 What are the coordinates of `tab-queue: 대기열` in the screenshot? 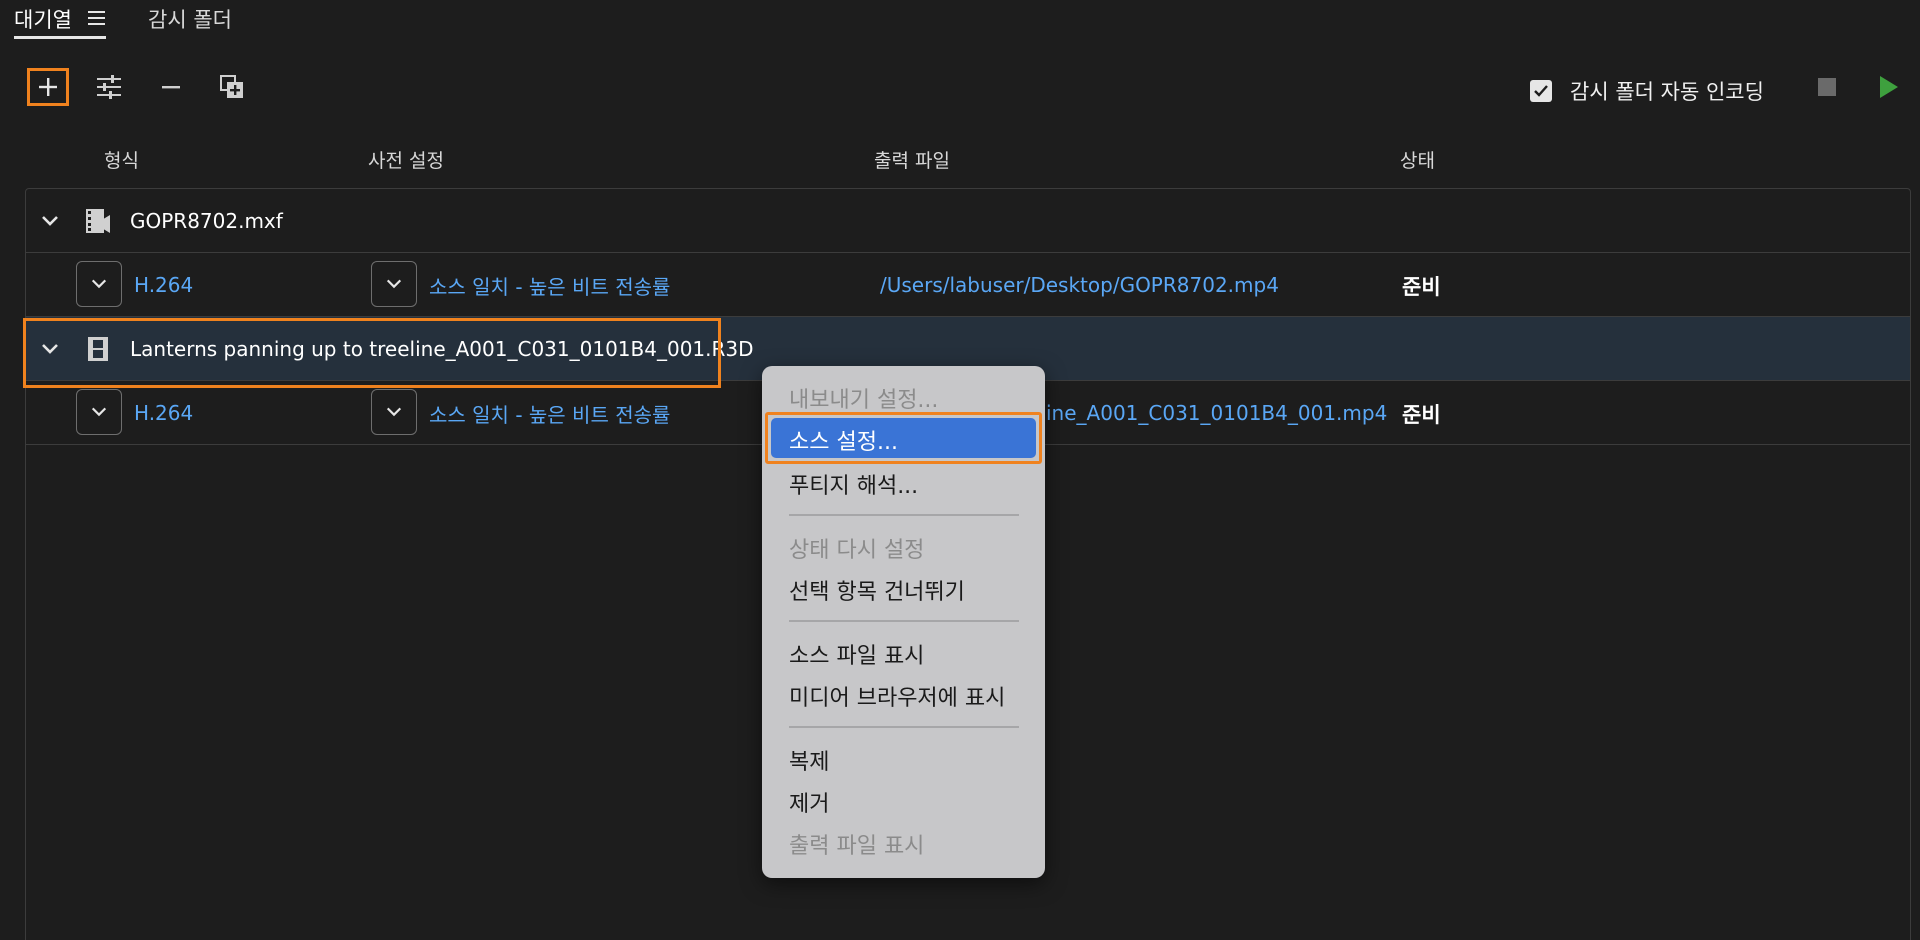 It's located at (43, 19).